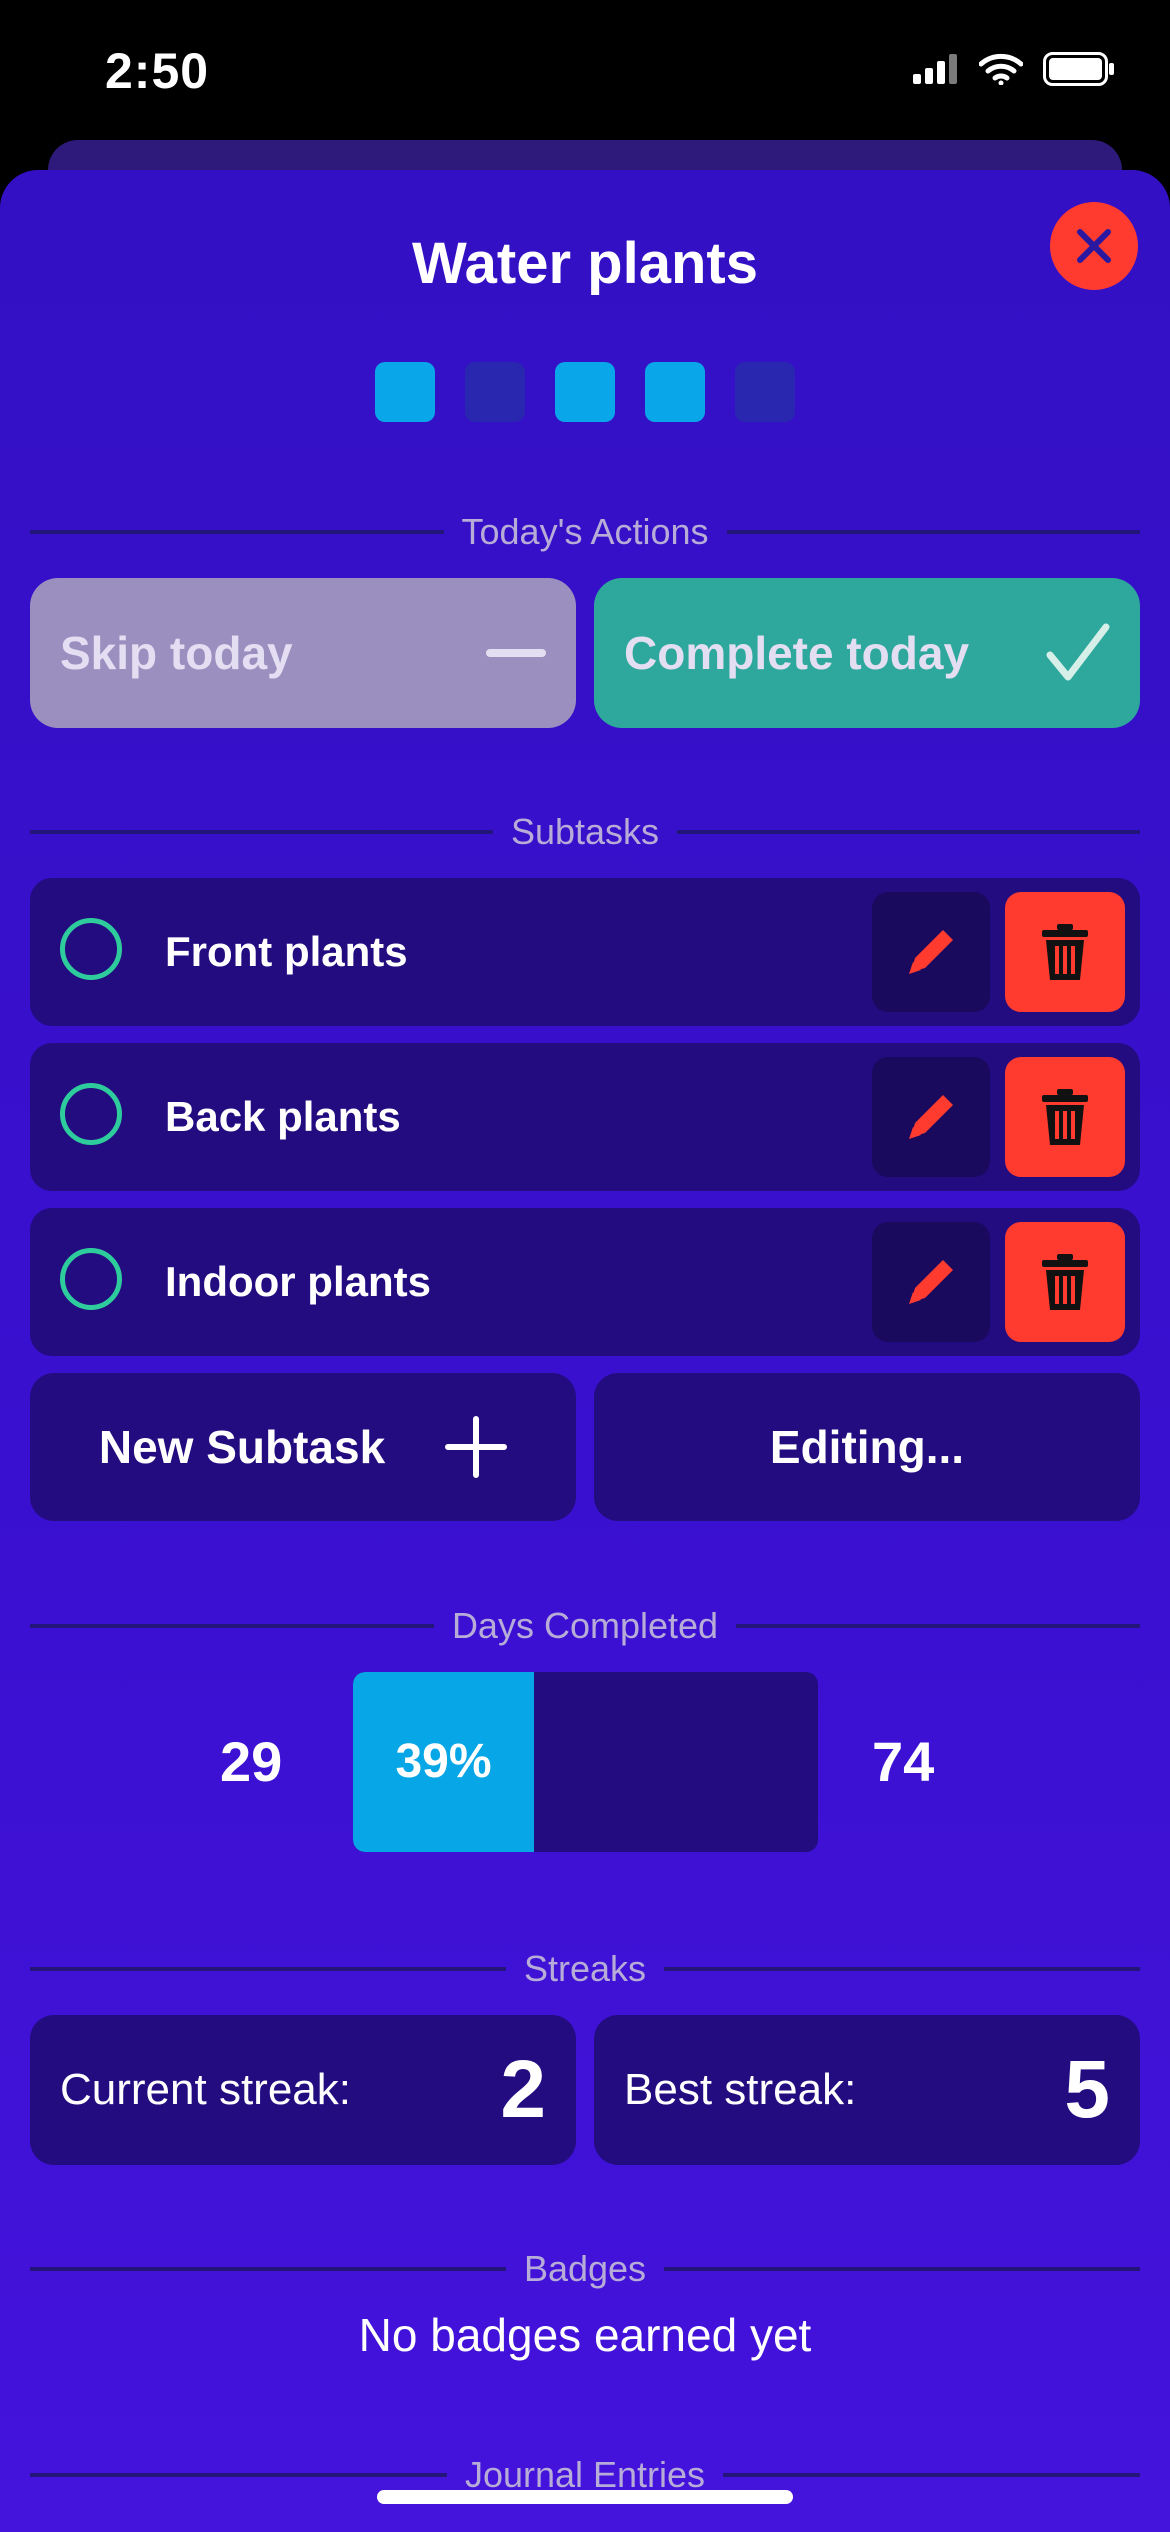  What do you see at coordinates (585, 1117) in the screenshot?
I see `subtask-row: Back plants` at bounding box center [585, 1117].